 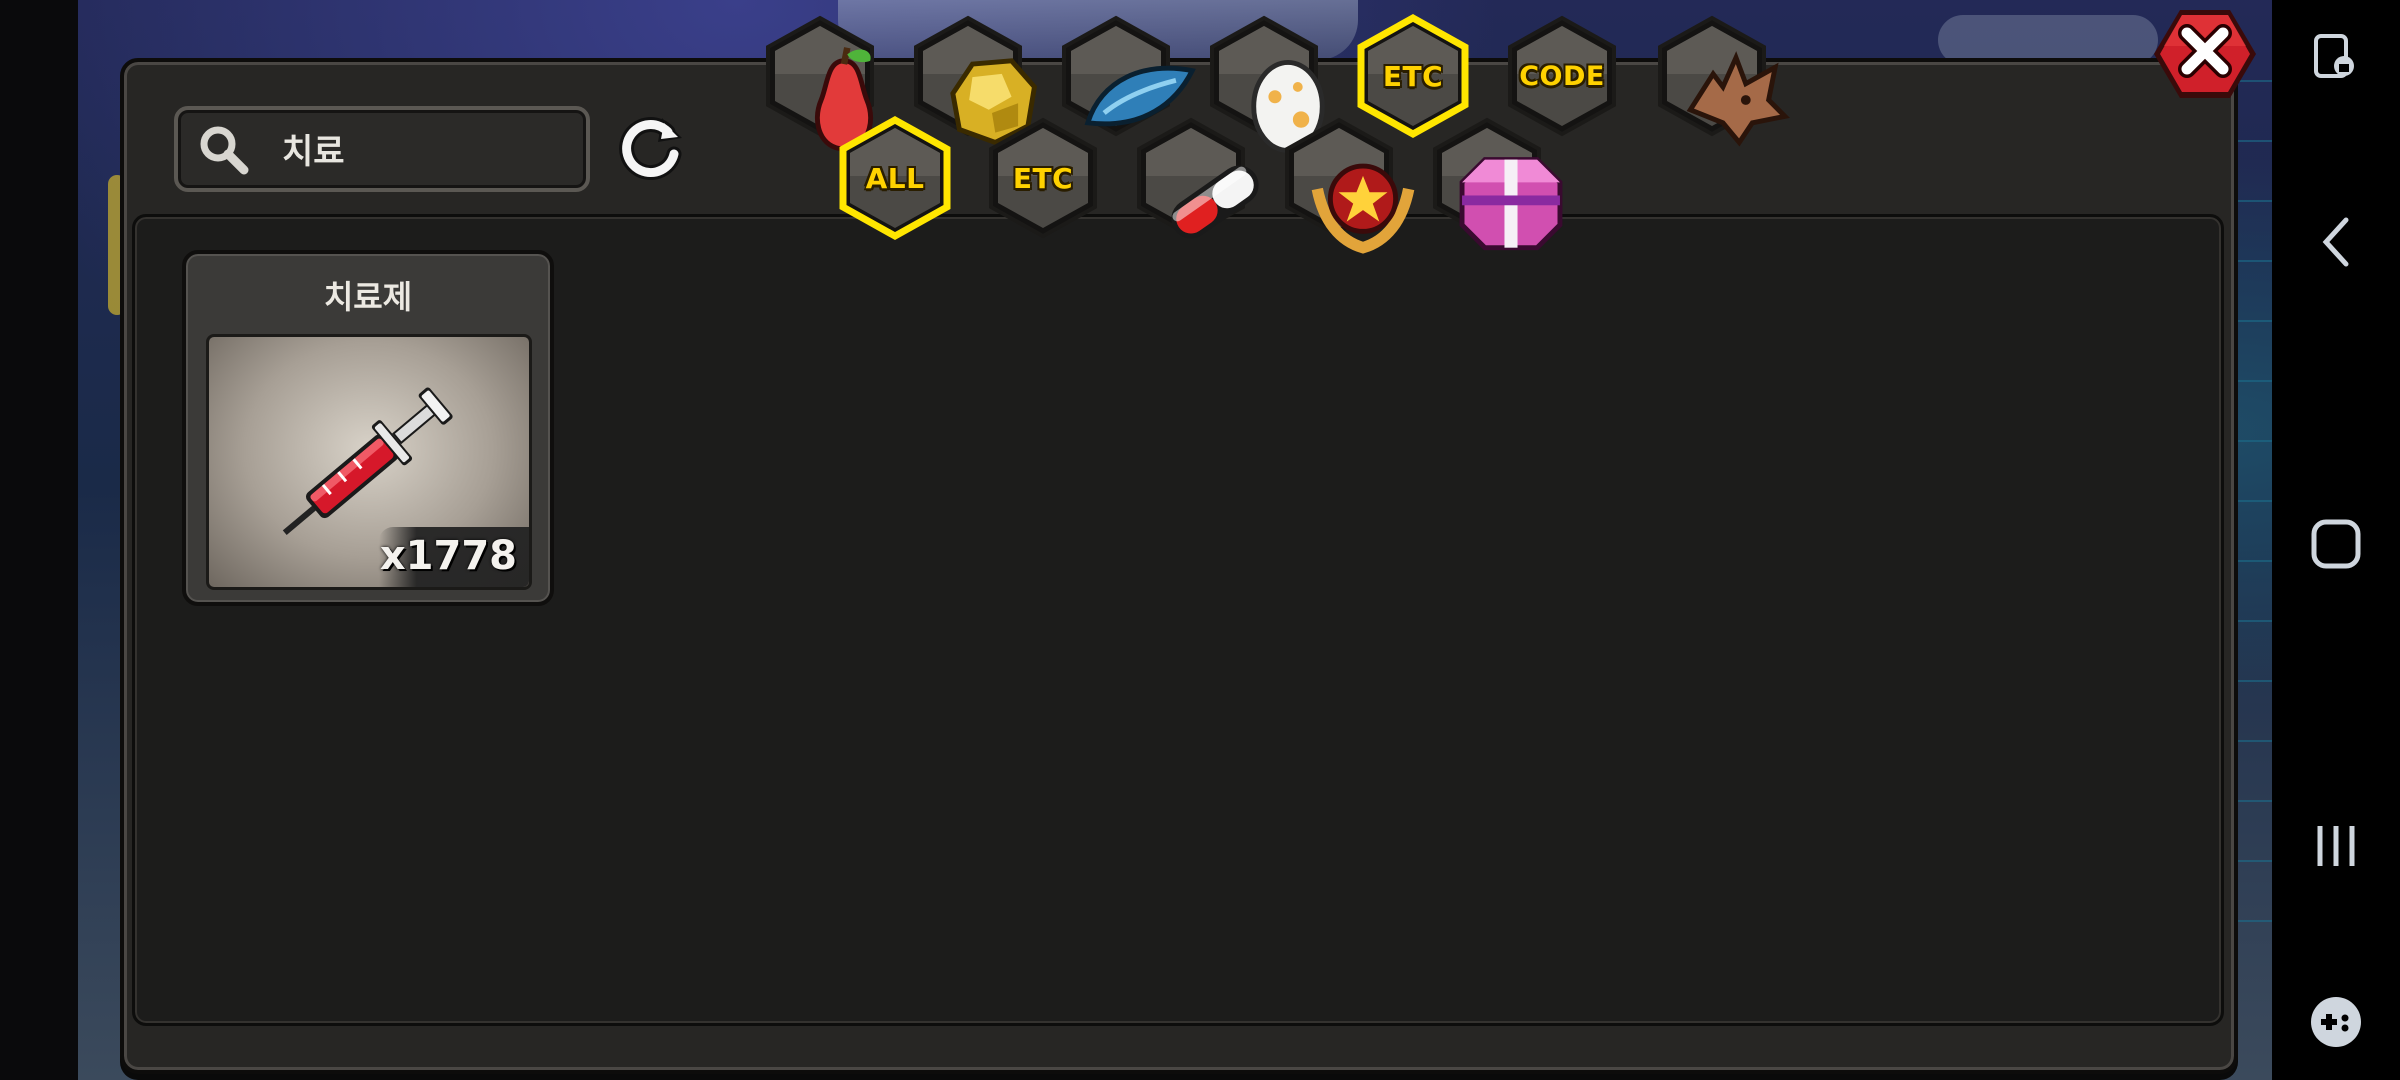 I want to click on item-card-healing: 치료제 x1778, so click(x=368, y=428).